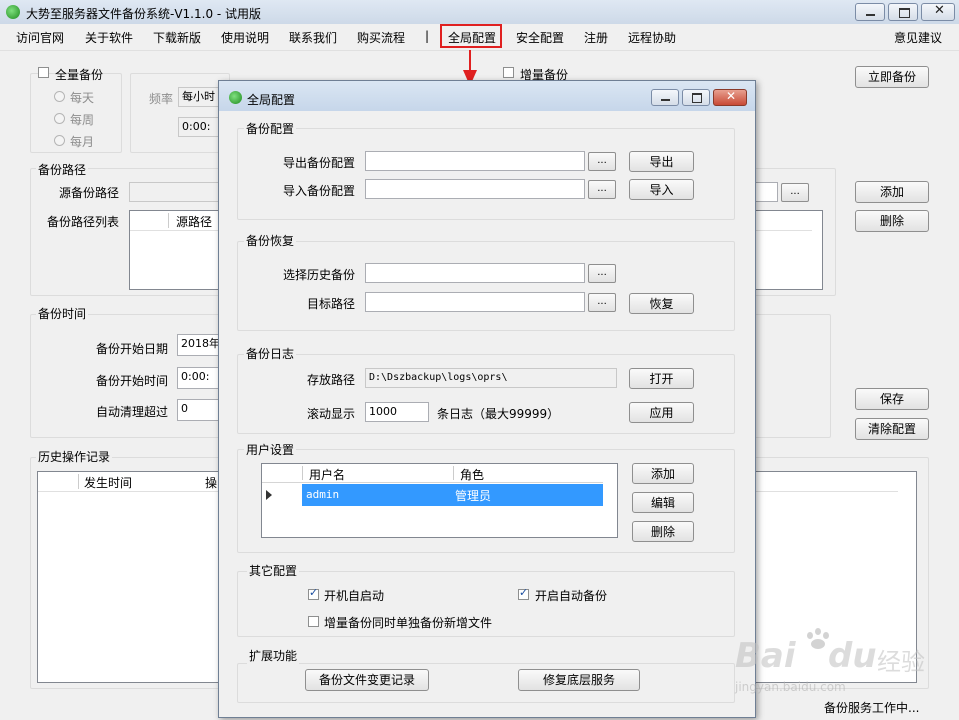 The width and height of the screenshot is (959, 720). I want to click on menu-register: 注册, so click(596, 37).